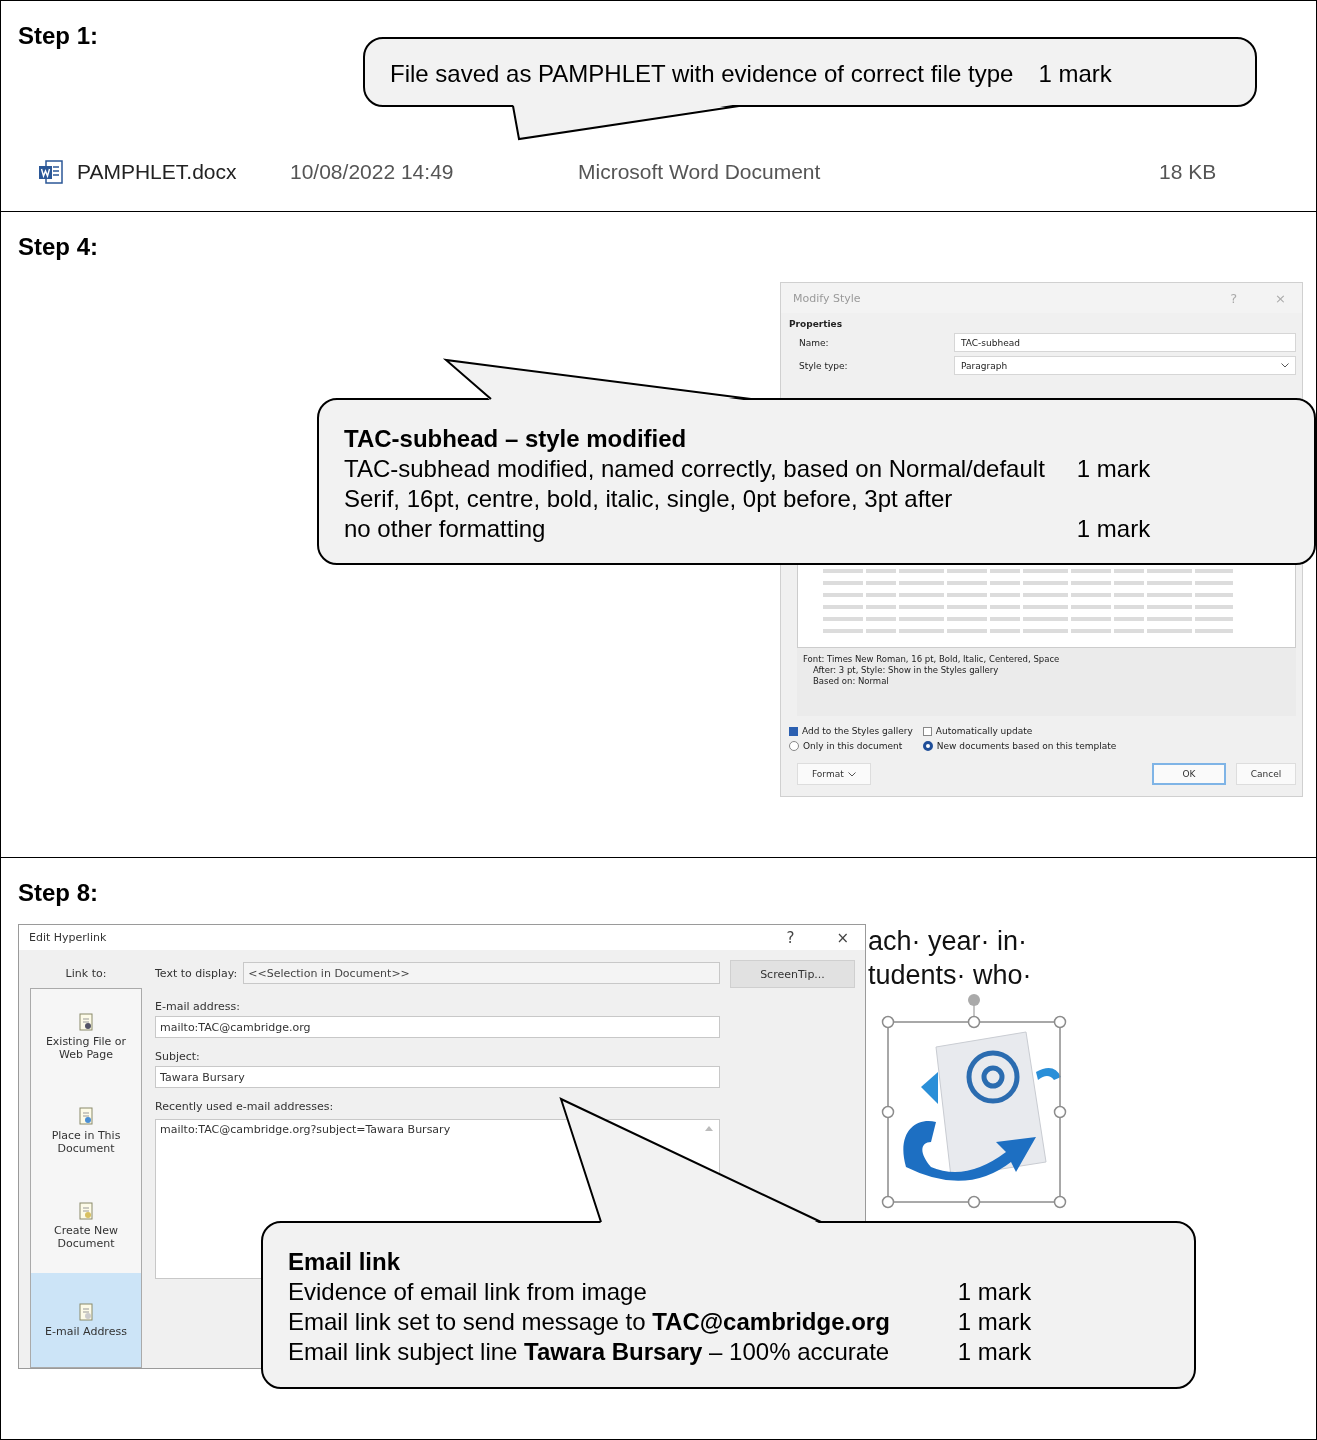 The height and width of the screenshot is (1440, 1317). What do you see at coordinates (245, 1106) in the screenshot?
I see `field-label: Recently used e-mail addresses:` at bounding box center [245, 1106].